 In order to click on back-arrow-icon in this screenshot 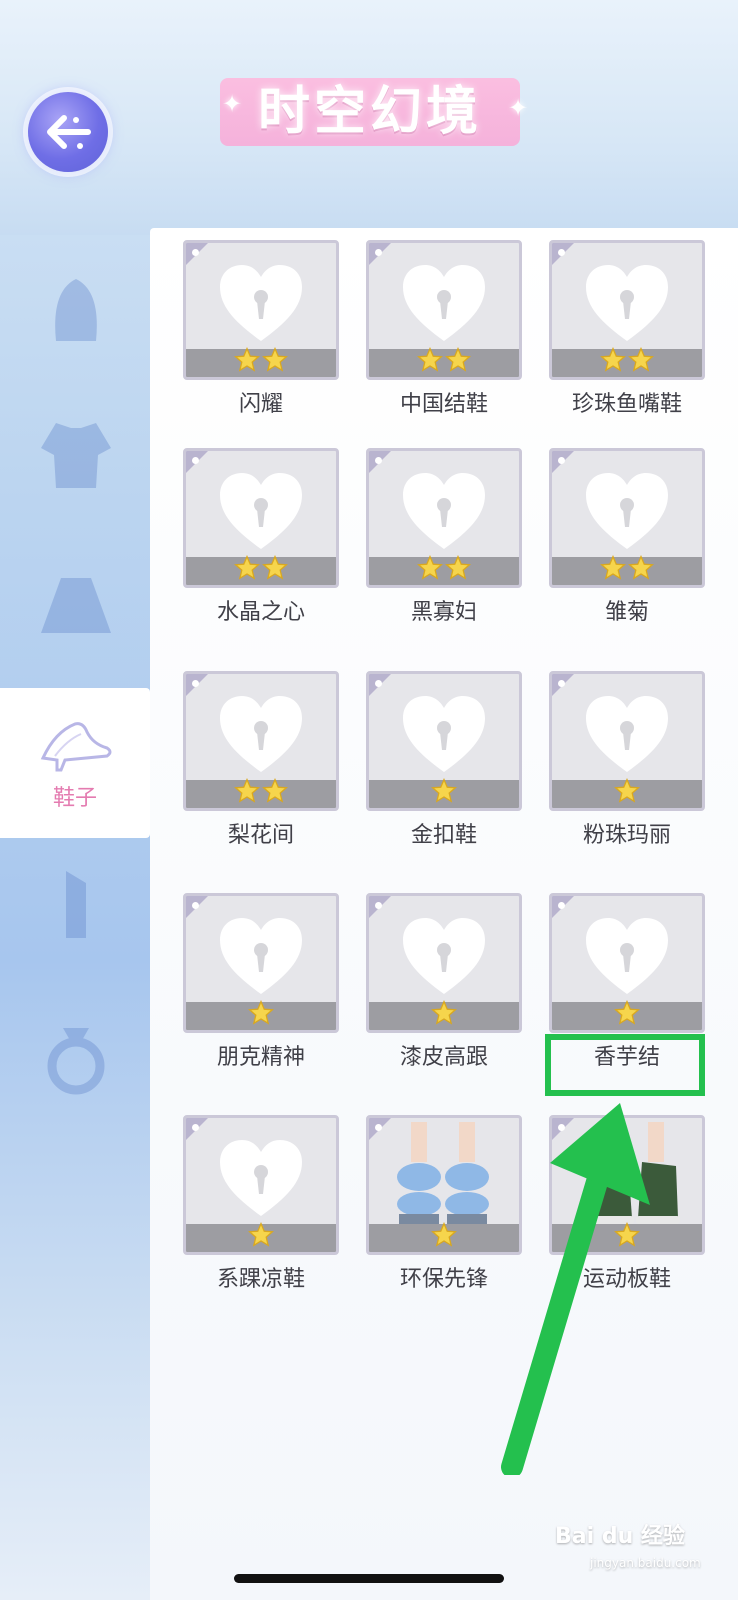, I will do `click(69, 132)`.